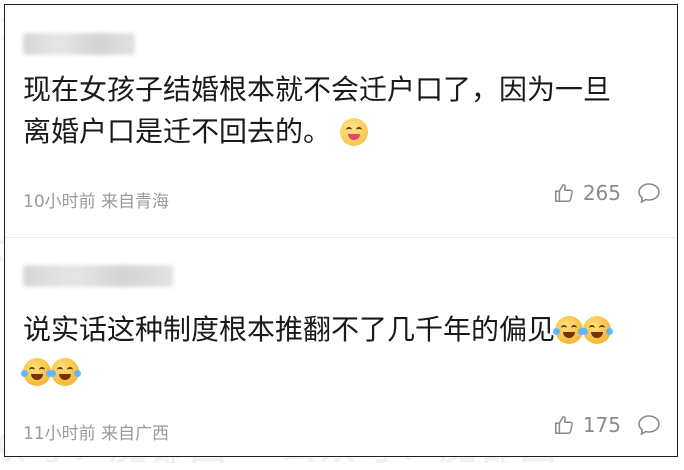 The image size is (684, 470). What do you see at coordinates (353, 132) in the screenshot?
I see `yum-face-icon` at bounding box center [353, 132].